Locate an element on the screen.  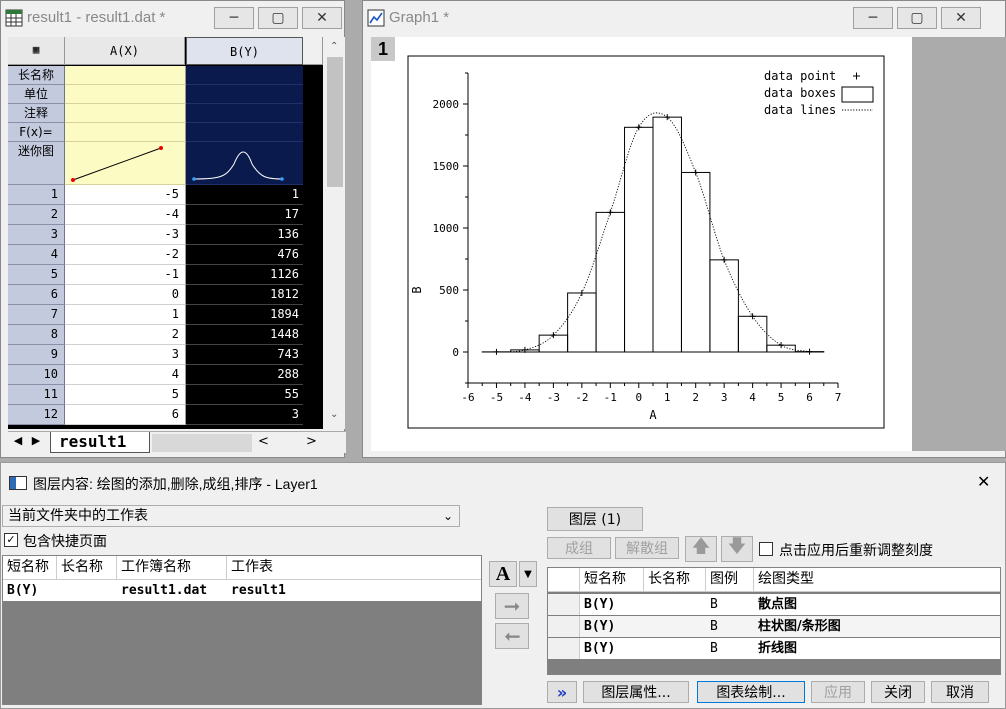
expand-button: » is located at coordinates (562, 692).